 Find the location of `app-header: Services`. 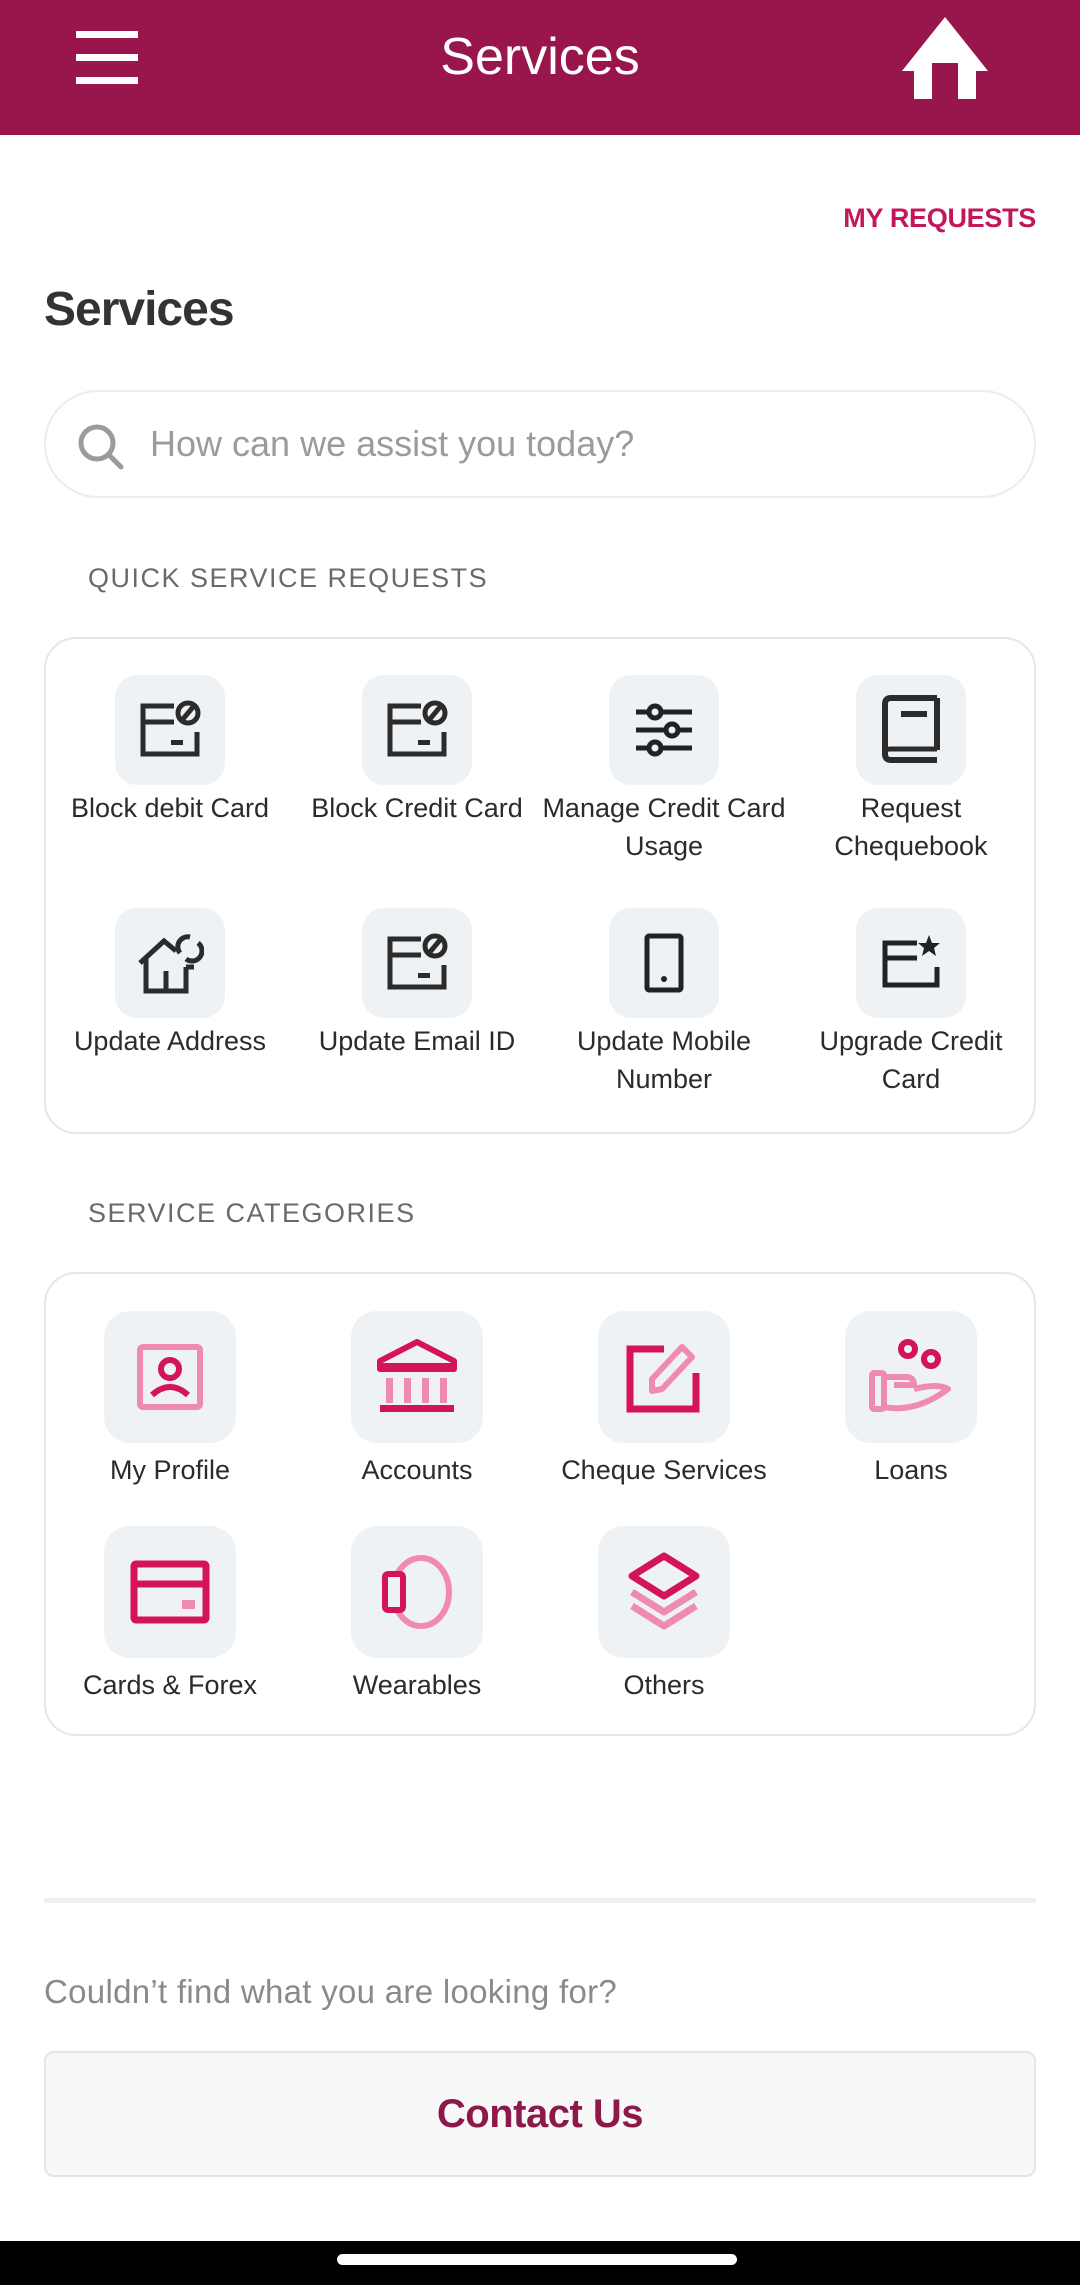

app-header: Services is located at coordinates (540, 67).